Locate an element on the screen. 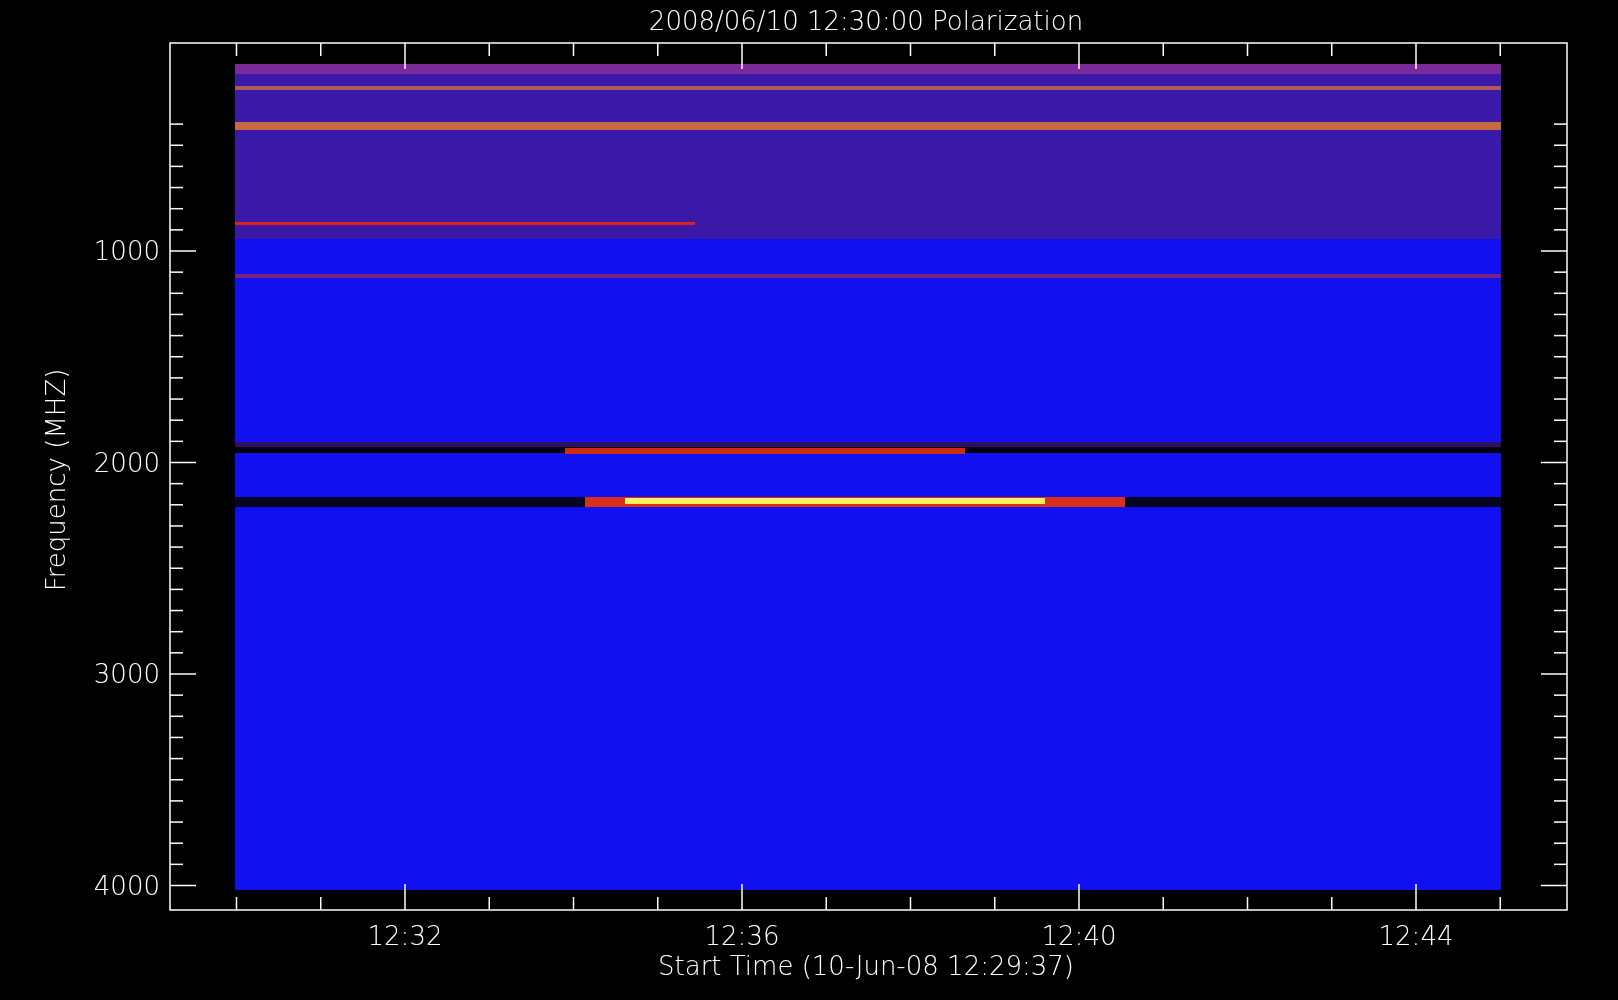 Image resolution: width=1618 pixels, height=1000 pixels. axis-label: Start Time (10-Jun-08 12:29:37) is located at coordinates (866, 966).